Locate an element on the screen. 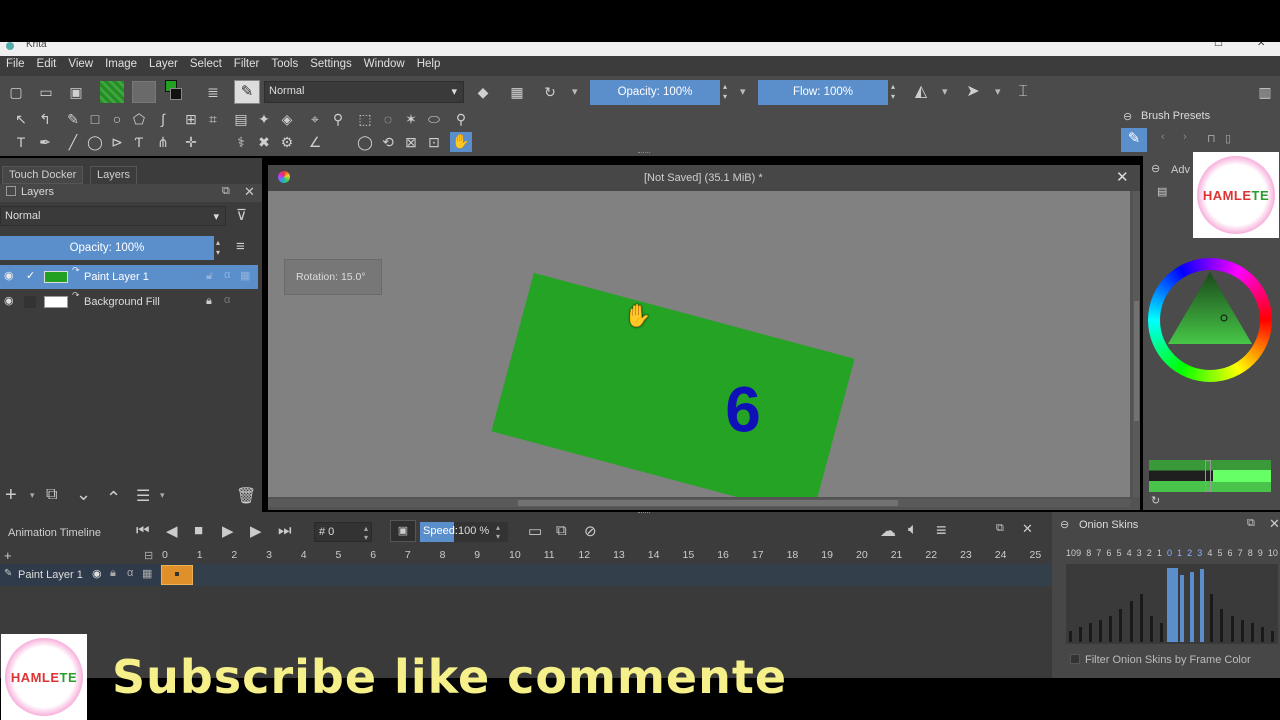 The height and width of the screenshot is (720, 1280). color-picker-icon: ⚕ is located at coordinates (241, 142).